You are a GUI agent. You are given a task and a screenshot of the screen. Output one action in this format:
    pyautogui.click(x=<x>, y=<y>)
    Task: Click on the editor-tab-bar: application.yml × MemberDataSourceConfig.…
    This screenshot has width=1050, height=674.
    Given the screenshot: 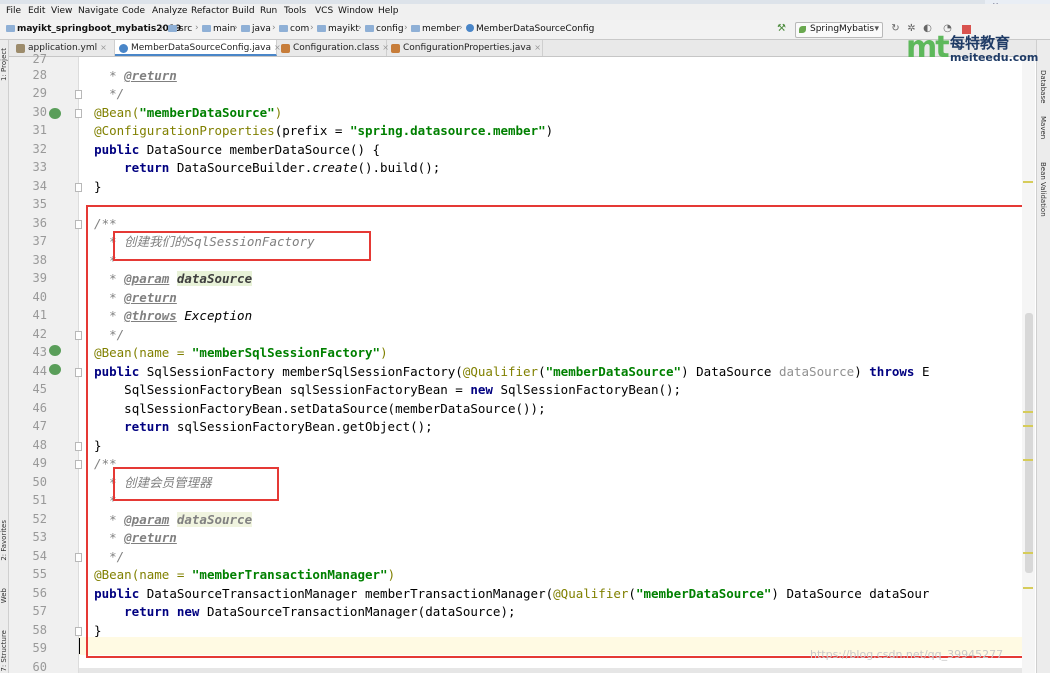 What is the action you would take?
    pyautogui.click(x=522, y=48)
    